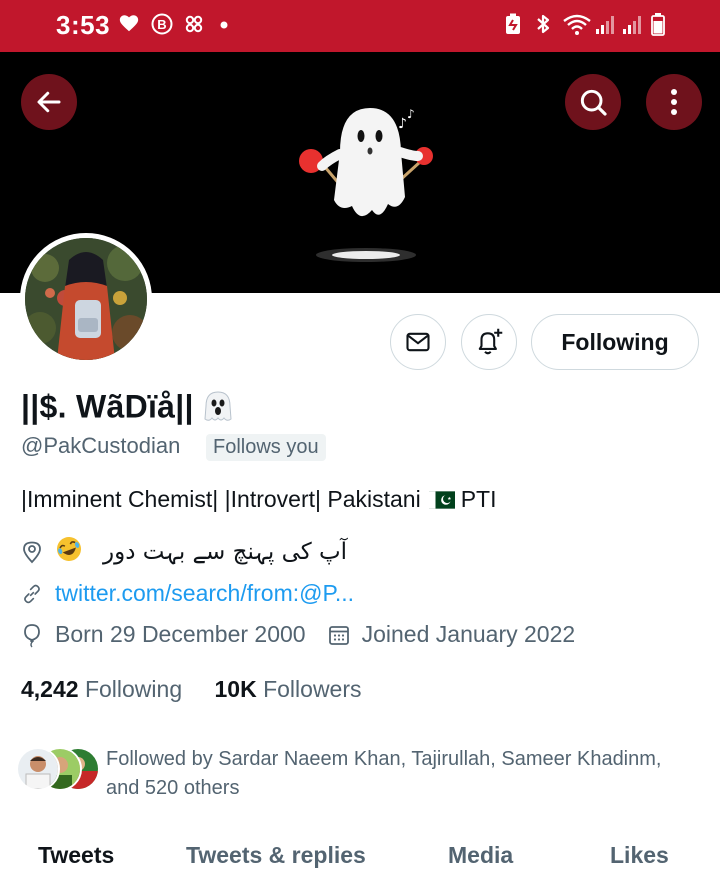 The width and height of the screenshot is (720, 884). Describe the element at coordinates (225, 552) in the screenshot. I see `location-text: آپ کی پہنچ سے بہت دور` at that location.